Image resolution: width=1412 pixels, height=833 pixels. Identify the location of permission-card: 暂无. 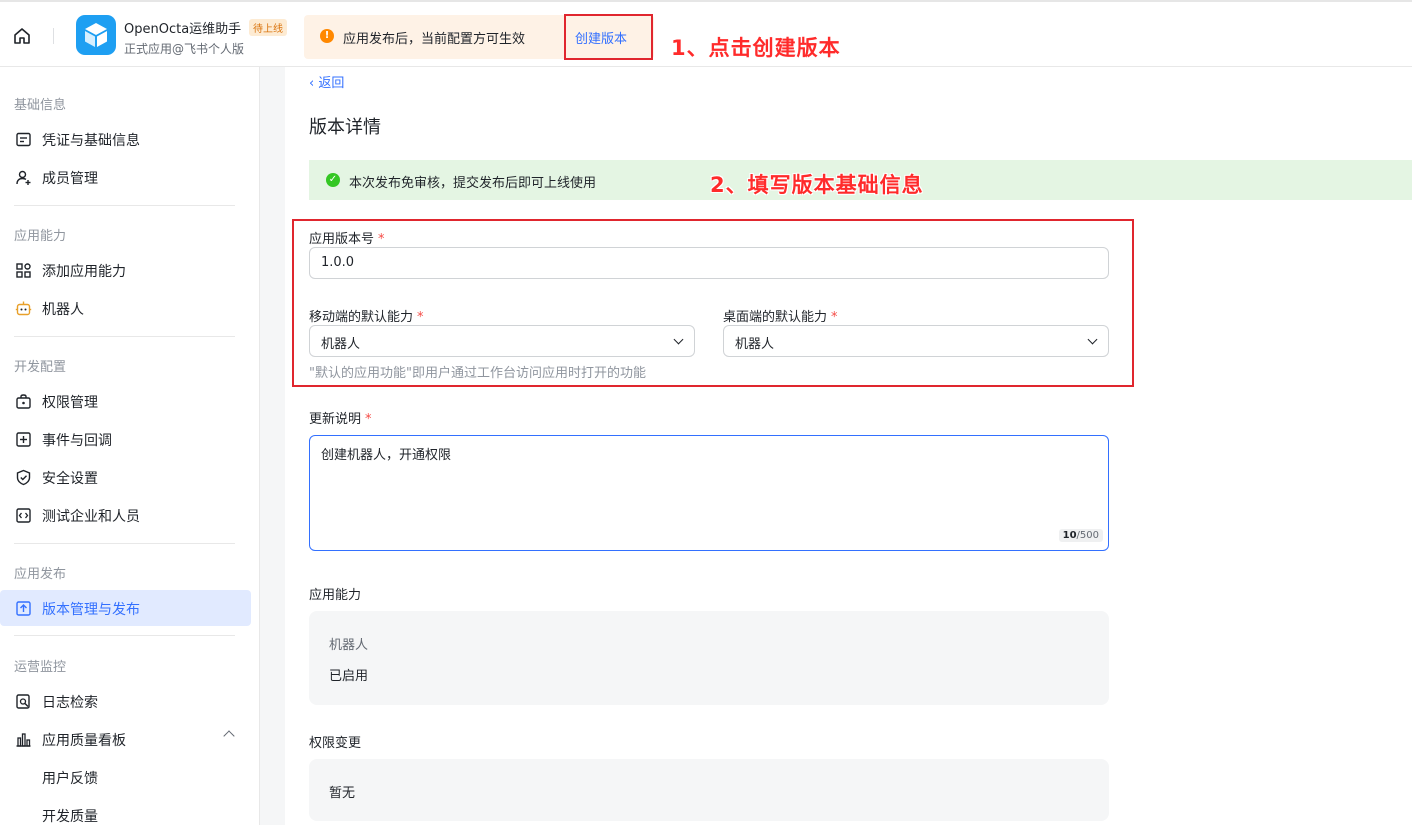
(709, 790).